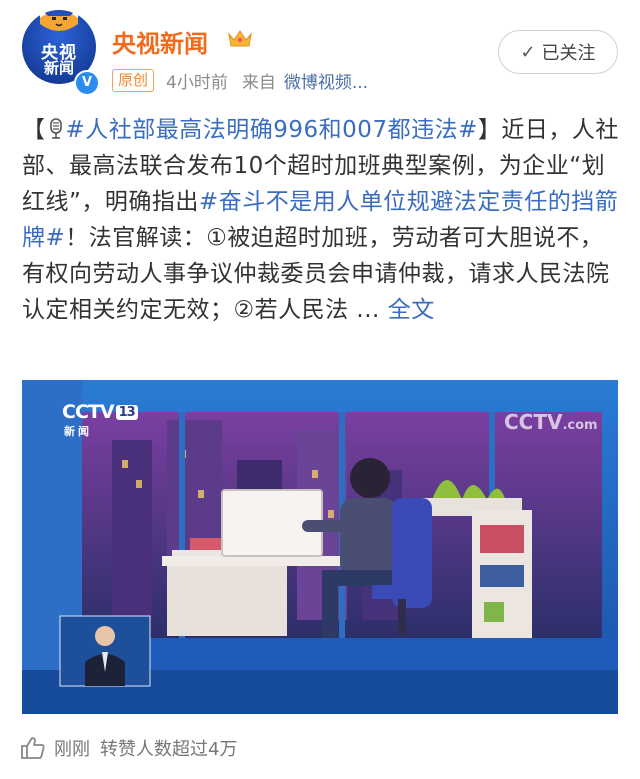 This screenshot has width=640, height=779. What do you see at coordinates (59, 19) in the screenshot?
I see `tiger-mascot-icon` at bounding box center [59, 19].